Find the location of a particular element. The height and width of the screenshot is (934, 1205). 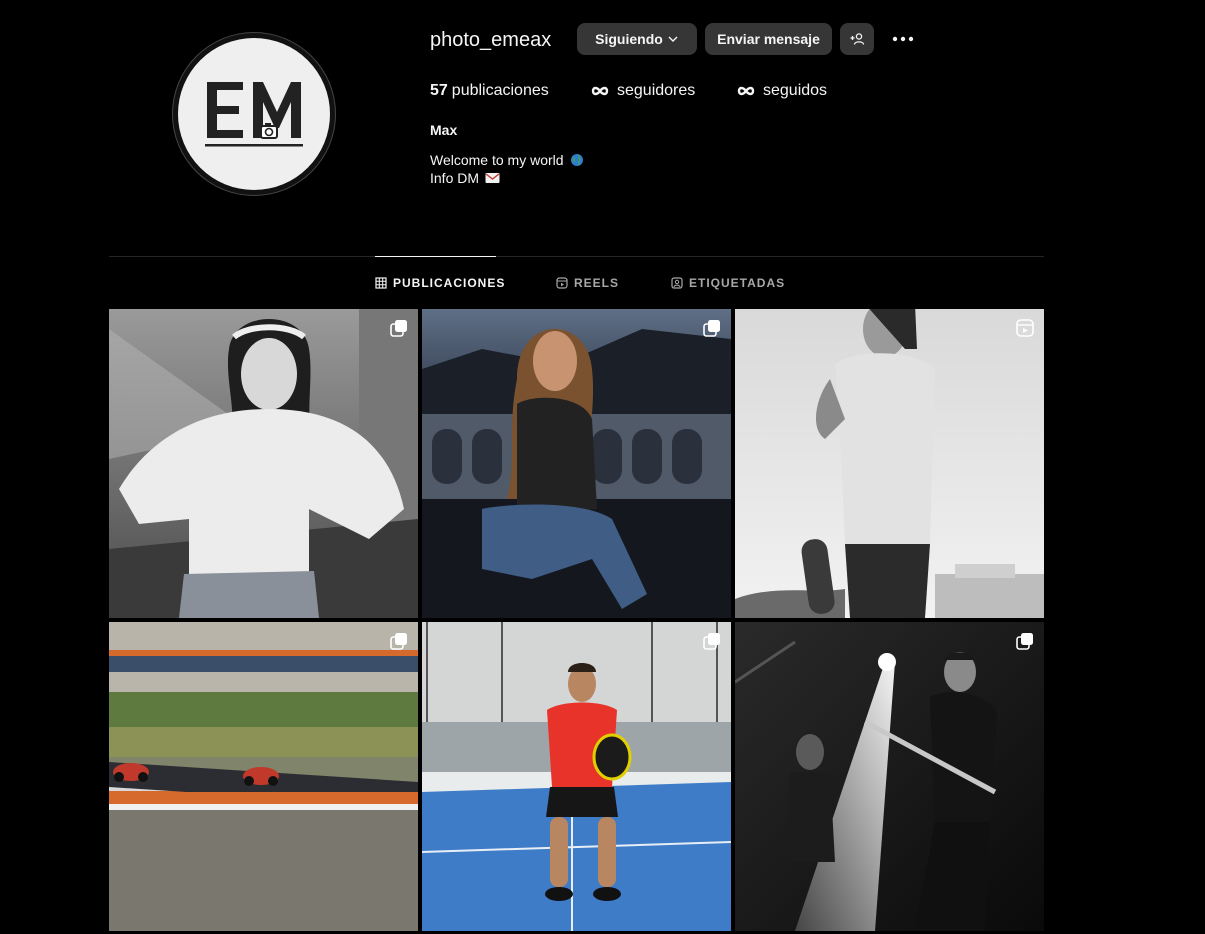

em-logo-icon is located at coordinates (254, 114).